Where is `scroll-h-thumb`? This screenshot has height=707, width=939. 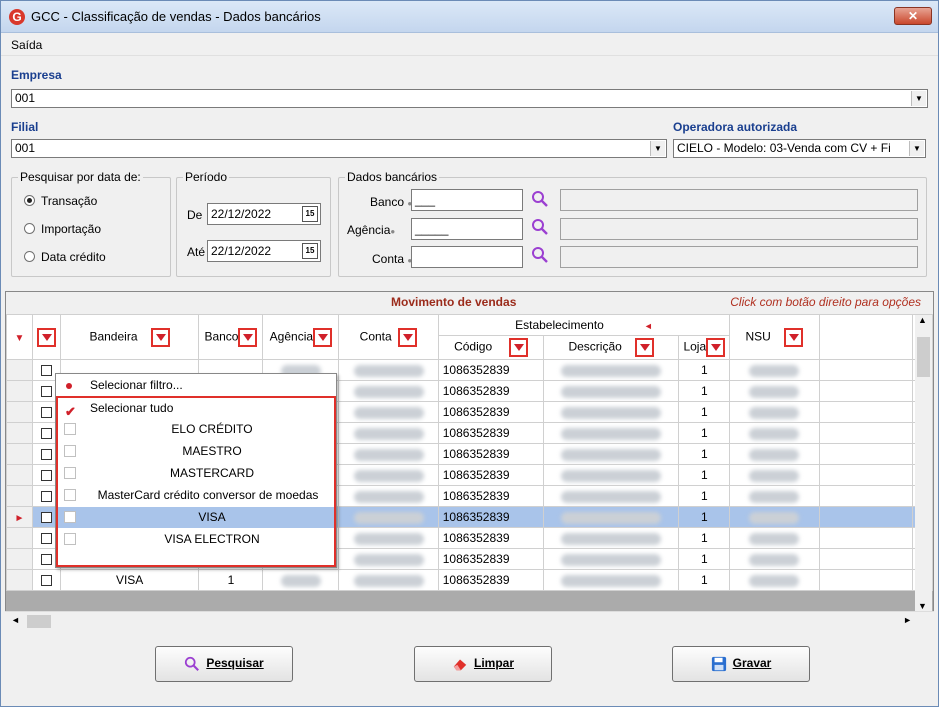 scroll-h-thumb is located at coordinates (39, 621).